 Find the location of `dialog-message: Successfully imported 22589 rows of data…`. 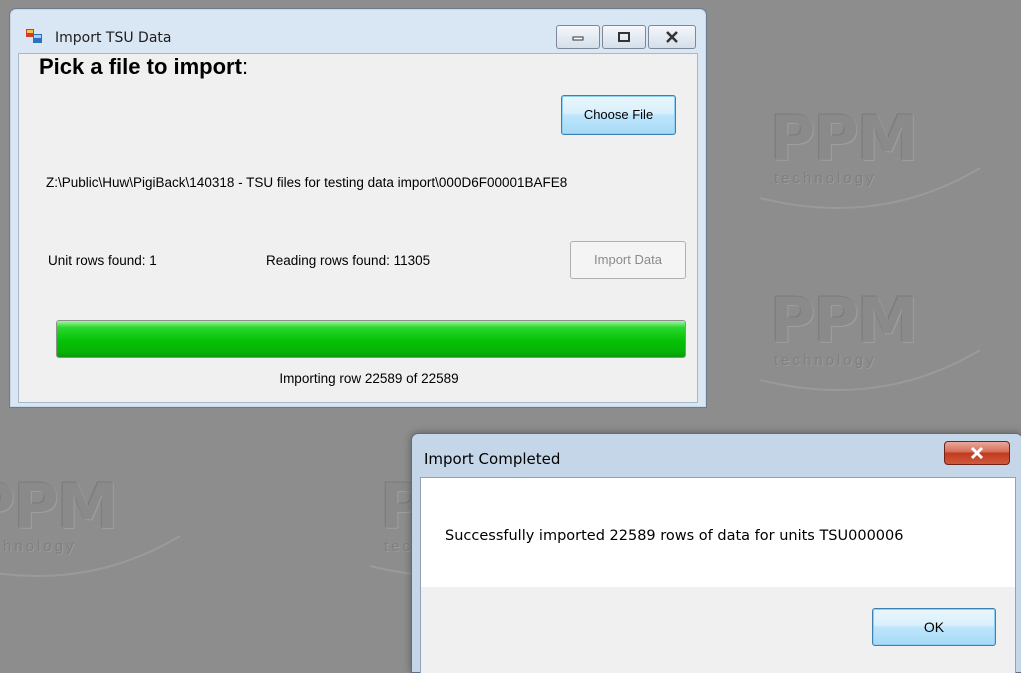

dialog-message: Successfully imported 22589 rows of data… is located at coordinates (674, 536).